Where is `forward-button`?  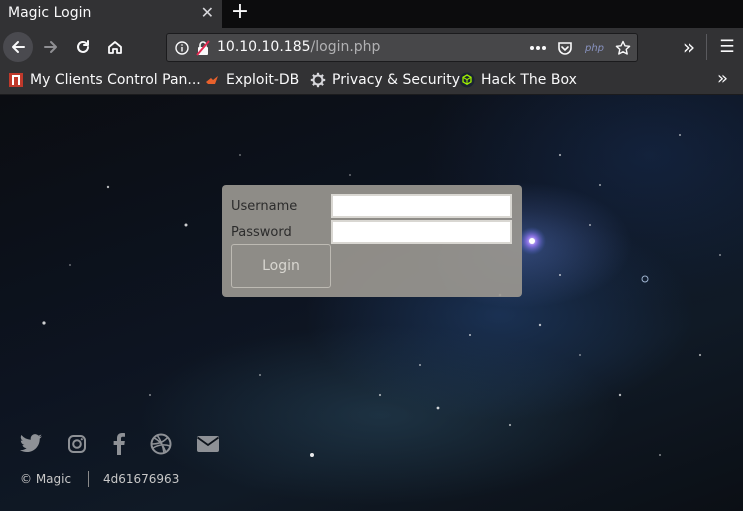 forward-button is located at coordinates (51, 47).